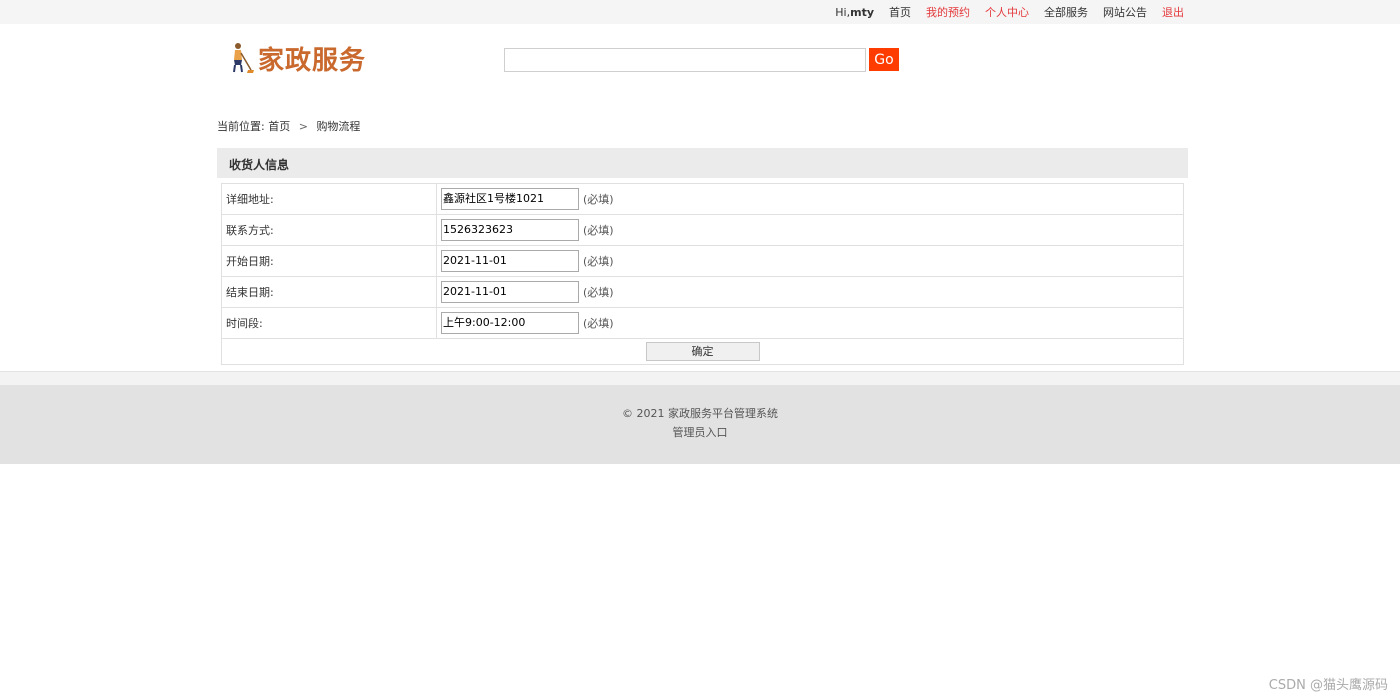  Describe the element at coordinates (700, 432) in the screenshot. I see `admin-entry-link: 管理员入口` at that location.